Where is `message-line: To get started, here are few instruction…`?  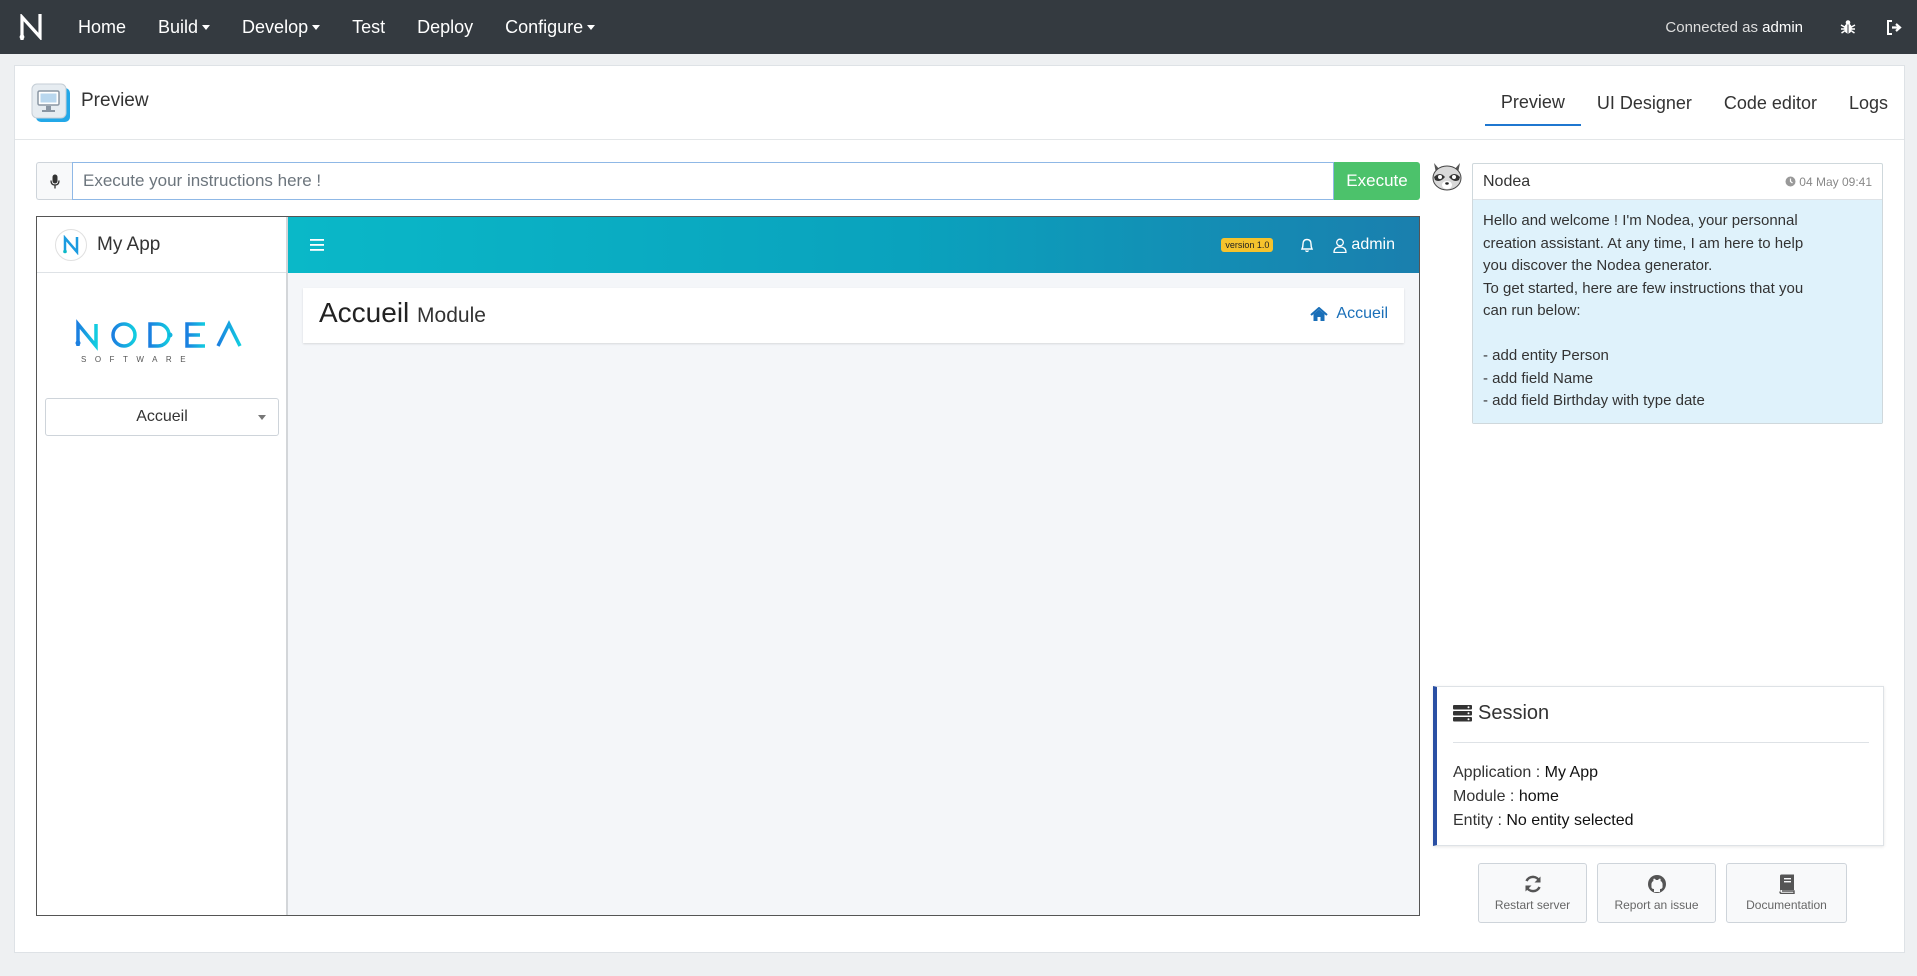
message-line: To get started, here are few instruction… is located at coordinates (1643, 288).